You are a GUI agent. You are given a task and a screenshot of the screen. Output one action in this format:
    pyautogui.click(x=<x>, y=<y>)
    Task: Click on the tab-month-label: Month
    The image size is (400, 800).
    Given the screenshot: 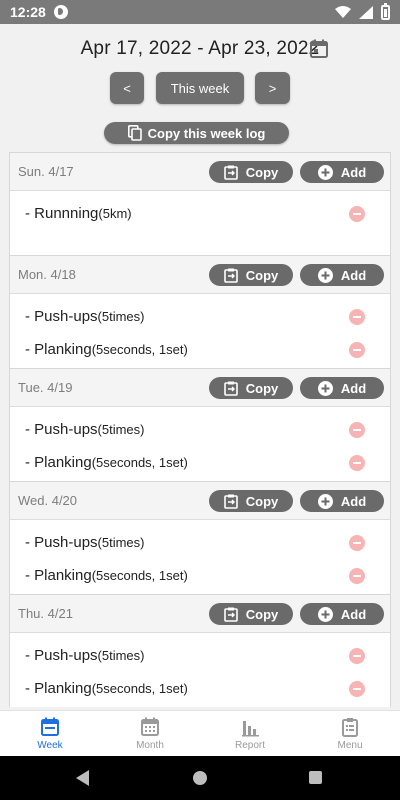 What is the action you would take?
    pyautogui.click(x=150, y=745)
    